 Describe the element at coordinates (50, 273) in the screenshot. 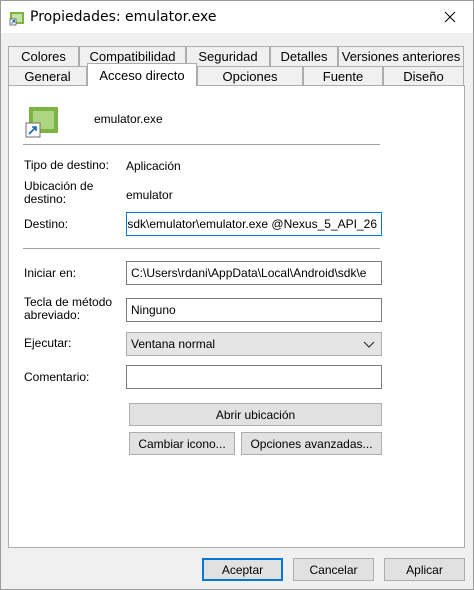

I see `start-in-label: Iniciar en:` at that location.